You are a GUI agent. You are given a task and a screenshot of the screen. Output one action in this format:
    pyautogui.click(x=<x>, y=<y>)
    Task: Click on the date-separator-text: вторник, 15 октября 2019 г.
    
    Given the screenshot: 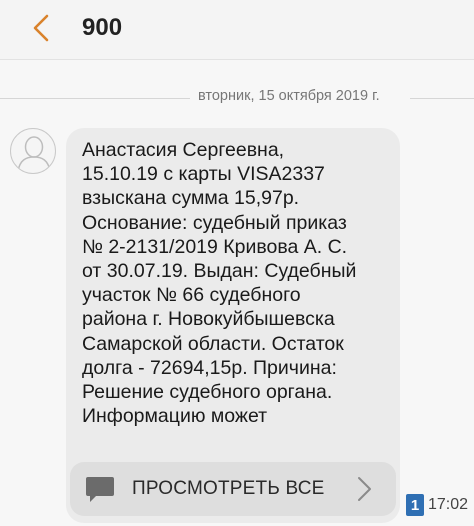 What is the action you would take?
    pyautogui.click(x=289, y=96)
    